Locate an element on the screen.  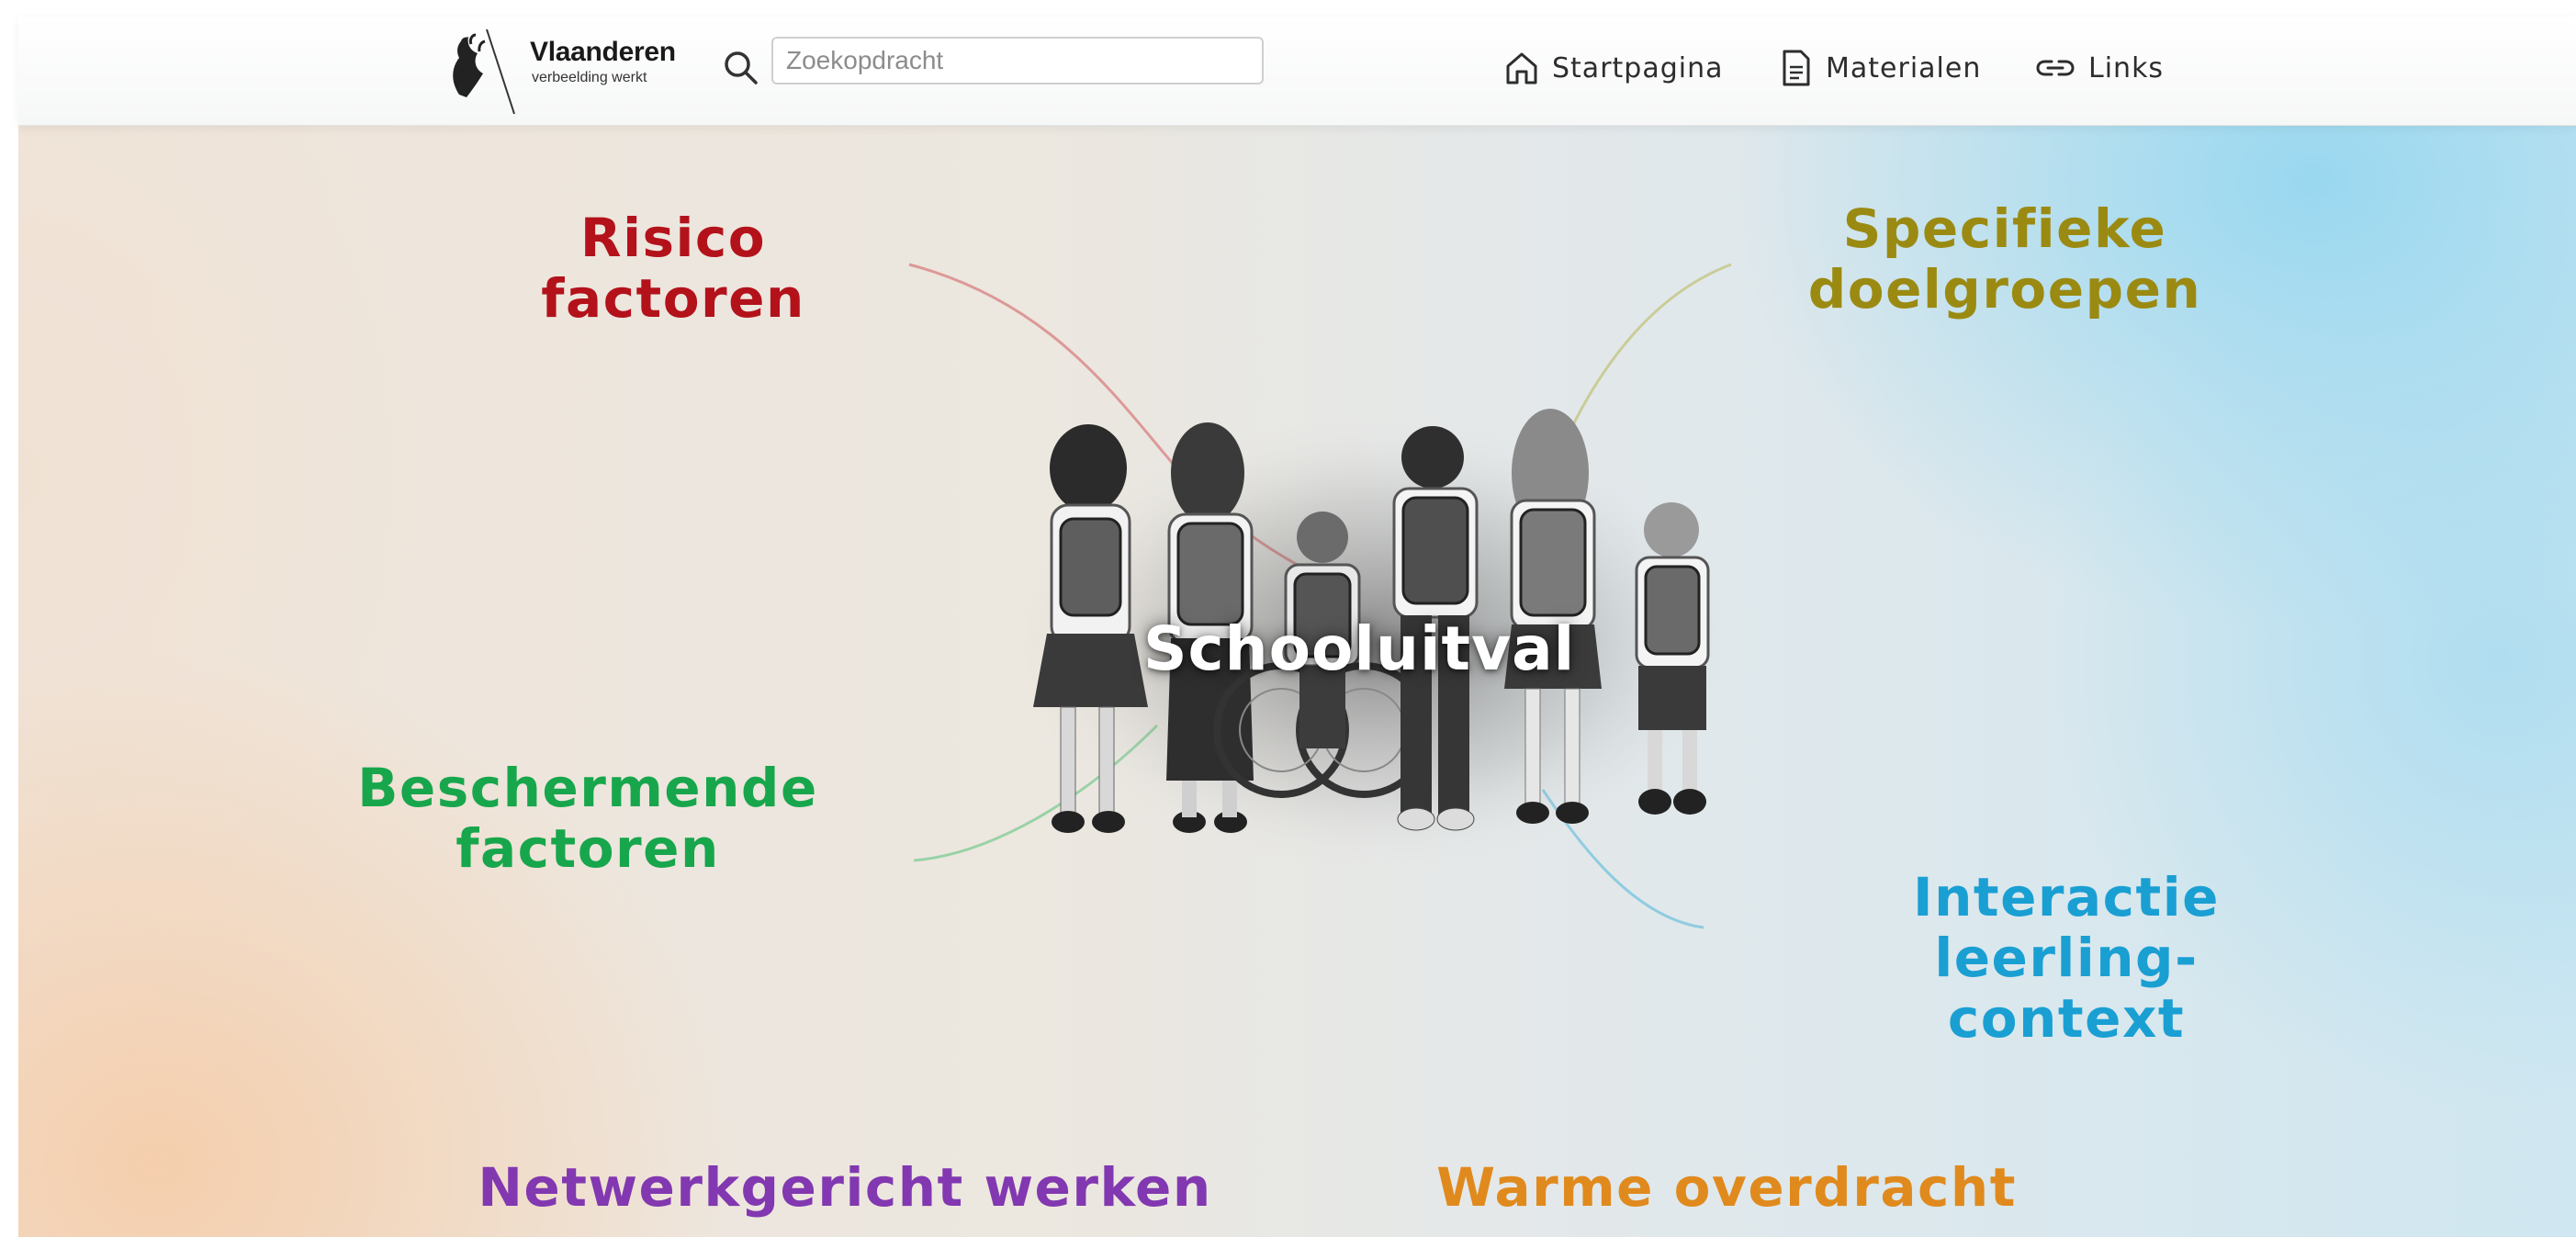
topic-specifieke-line-2: doelgroepen is located at coordinates (2004, 289).